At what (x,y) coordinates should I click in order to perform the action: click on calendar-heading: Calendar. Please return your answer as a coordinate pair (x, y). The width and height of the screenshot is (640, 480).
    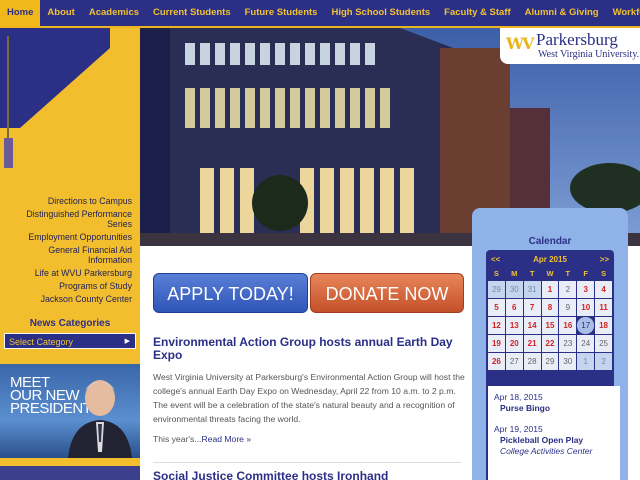
    Looking at the image, I should click on (550, 241).